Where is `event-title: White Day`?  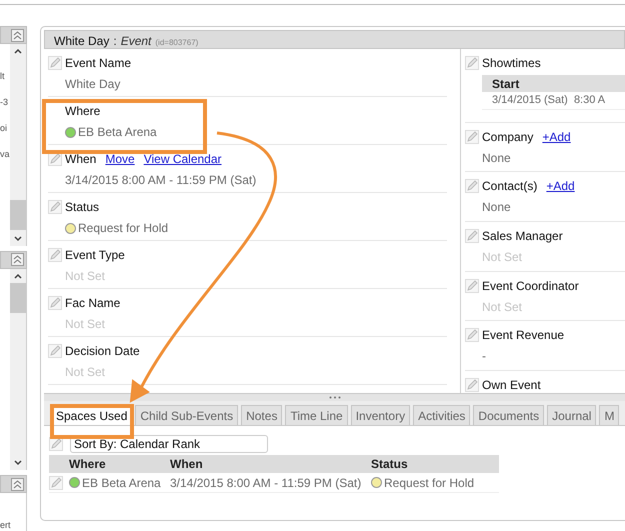
event-title: White Day is located at coordinates (82, 41).